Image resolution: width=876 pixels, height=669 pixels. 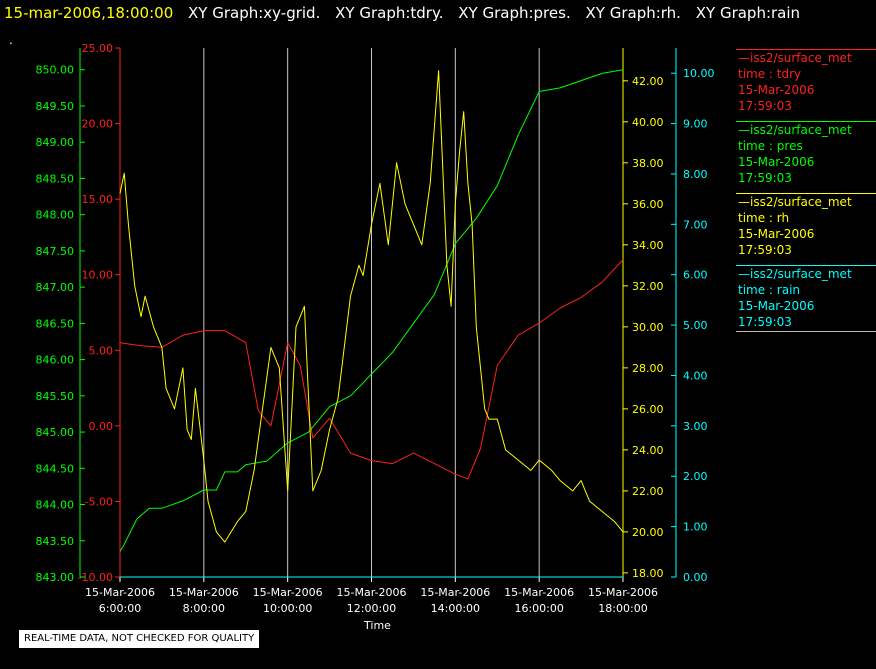 What do you see at coordinates (55, 178) in the screenshot?
I see `y-tick-label-pres: 848.50` at bounding box center [55, 178].